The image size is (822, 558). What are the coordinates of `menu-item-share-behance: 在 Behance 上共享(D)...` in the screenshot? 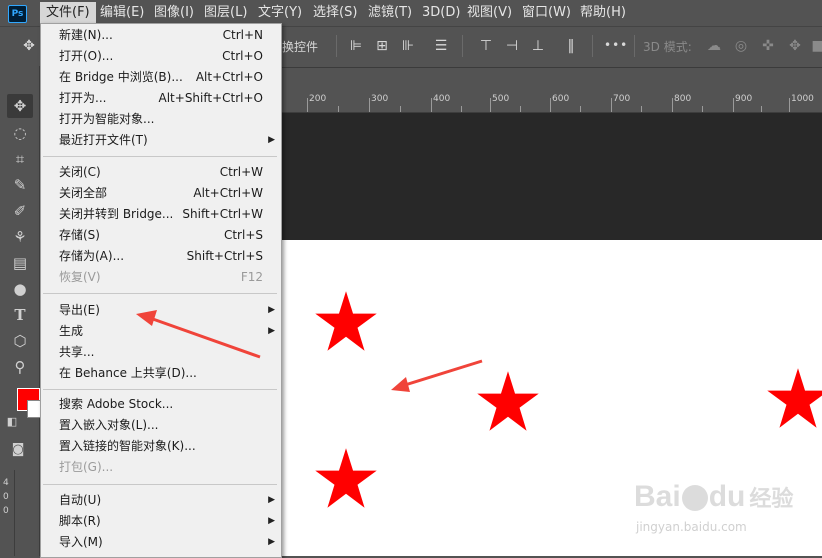 It's located at (161, 373).